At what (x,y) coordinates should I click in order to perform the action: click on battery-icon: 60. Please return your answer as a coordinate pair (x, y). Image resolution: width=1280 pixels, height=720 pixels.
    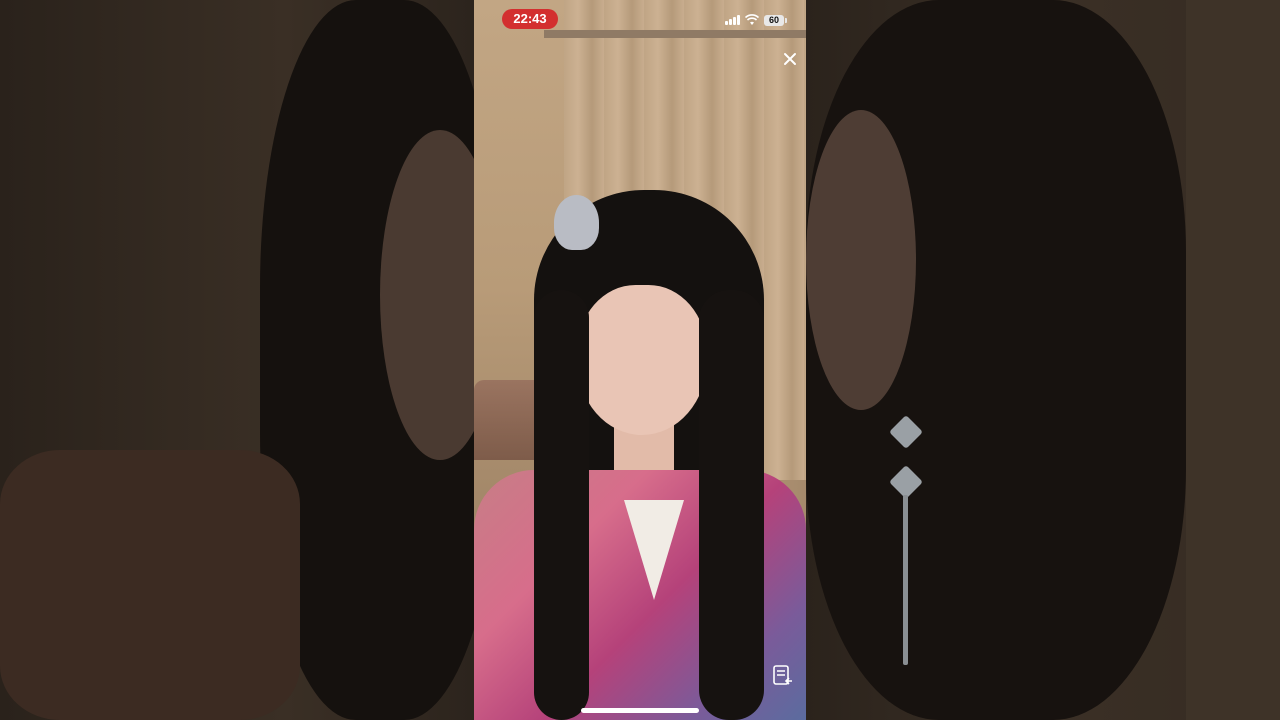
    Looking at the image, I should click on (775, 20).